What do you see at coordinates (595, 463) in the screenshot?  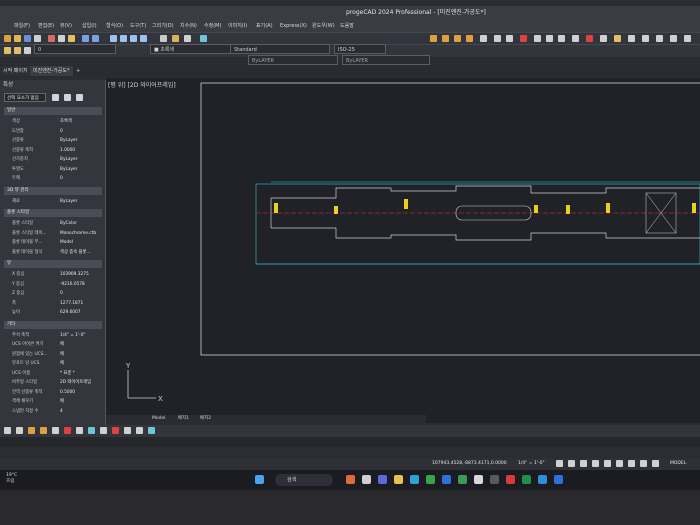 I see `polar-icon` at bounding box center [595, 463].